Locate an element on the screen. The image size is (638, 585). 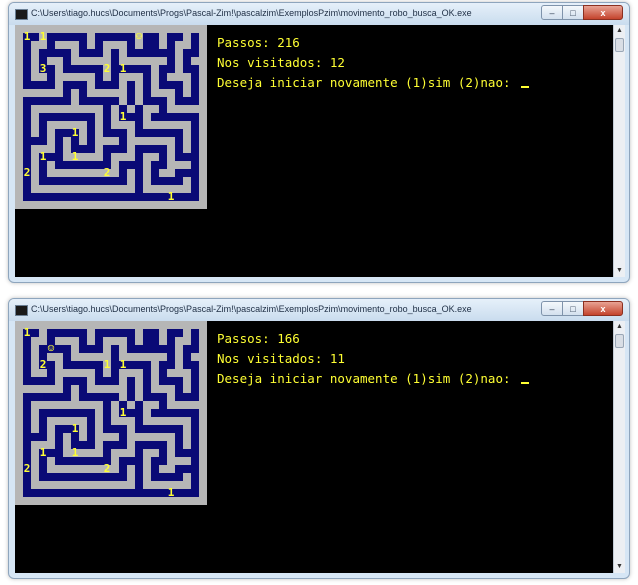
console-app-icon is located at coordinates (21, 310).